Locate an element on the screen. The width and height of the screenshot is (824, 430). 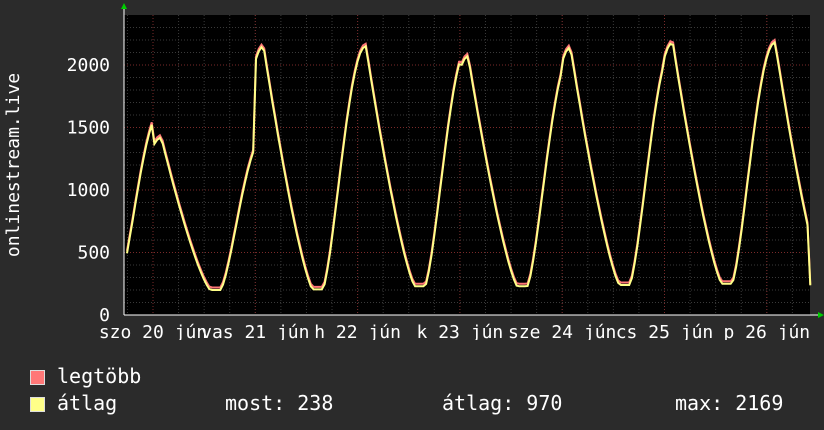
legend-avg: átlag is located at coordinates (73, 403).